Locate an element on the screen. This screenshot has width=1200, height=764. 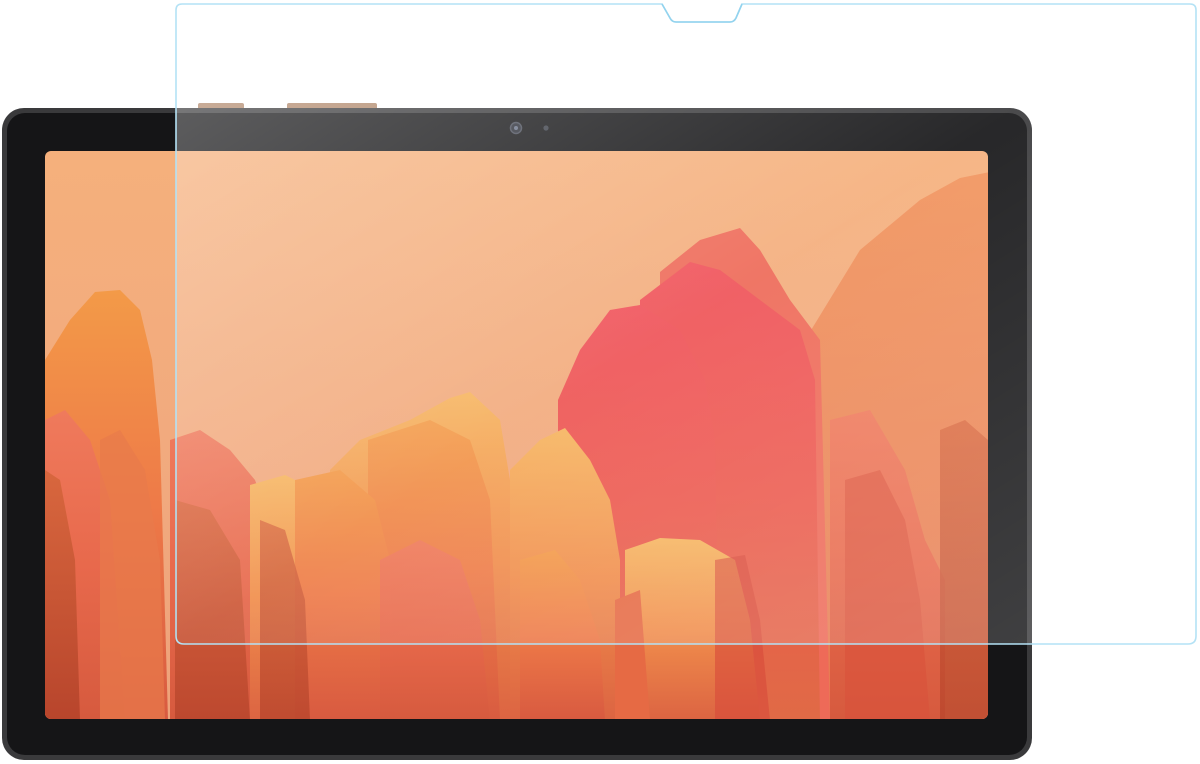
camera-notch is located at coordinates (702, 13).